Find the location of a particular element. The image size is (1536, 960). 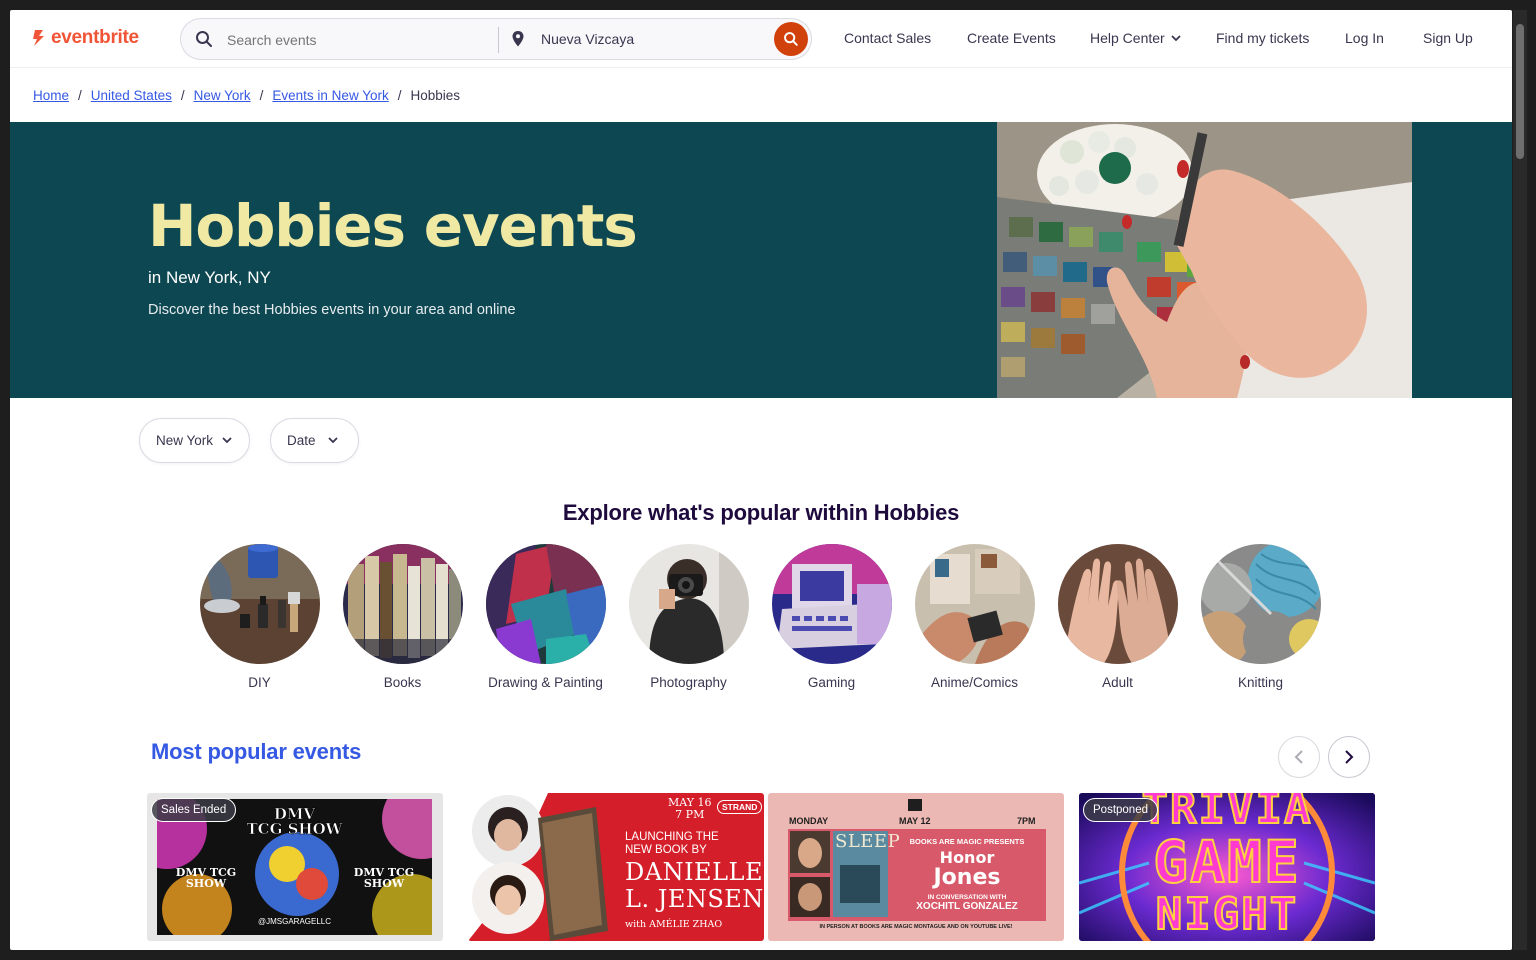

category-gaming: Gaming is located at coordinates (831, 617).